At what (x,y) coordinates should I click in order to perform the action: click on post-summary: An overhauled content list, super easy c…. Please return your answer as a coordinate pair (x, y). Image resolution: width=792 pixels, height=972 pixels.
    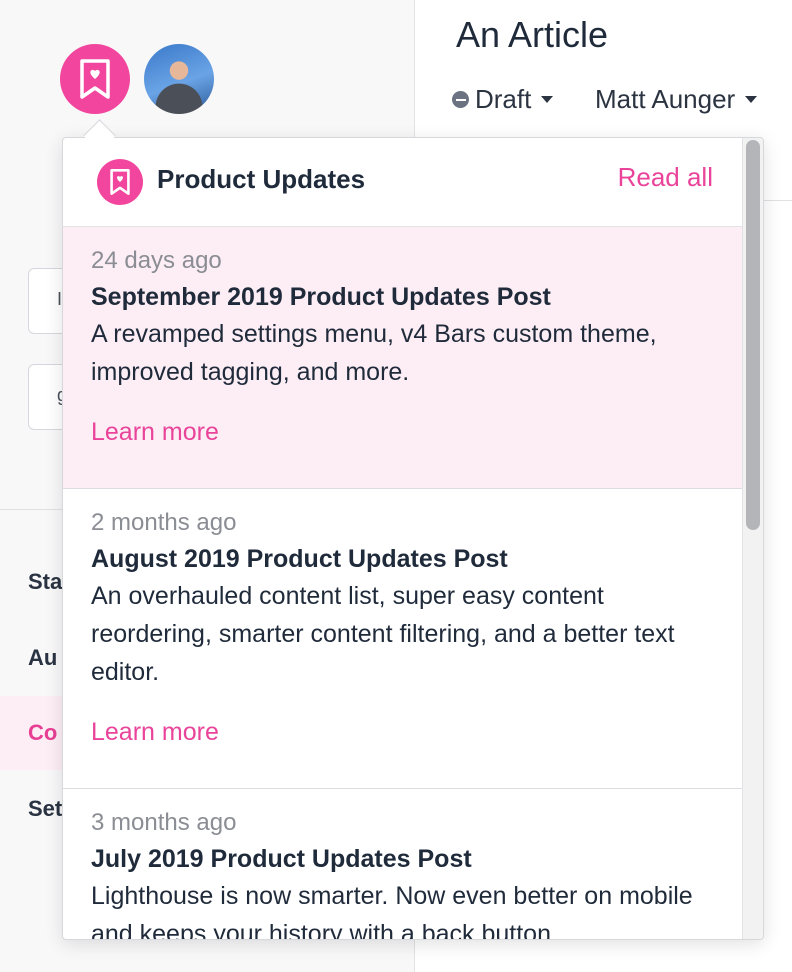
    Looking at the image, I should click on (383, 634).